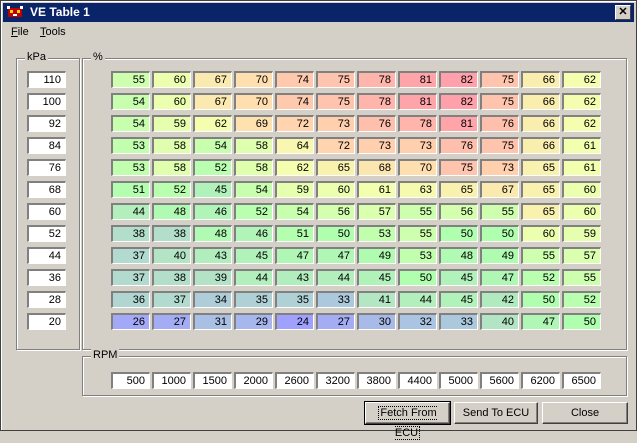 The width and height of the screenshot is (637, 443). What do you see at coordinates (458, 321) in the screenshot?
I see `ve-cell: 33` at bounding box center [458, 321].